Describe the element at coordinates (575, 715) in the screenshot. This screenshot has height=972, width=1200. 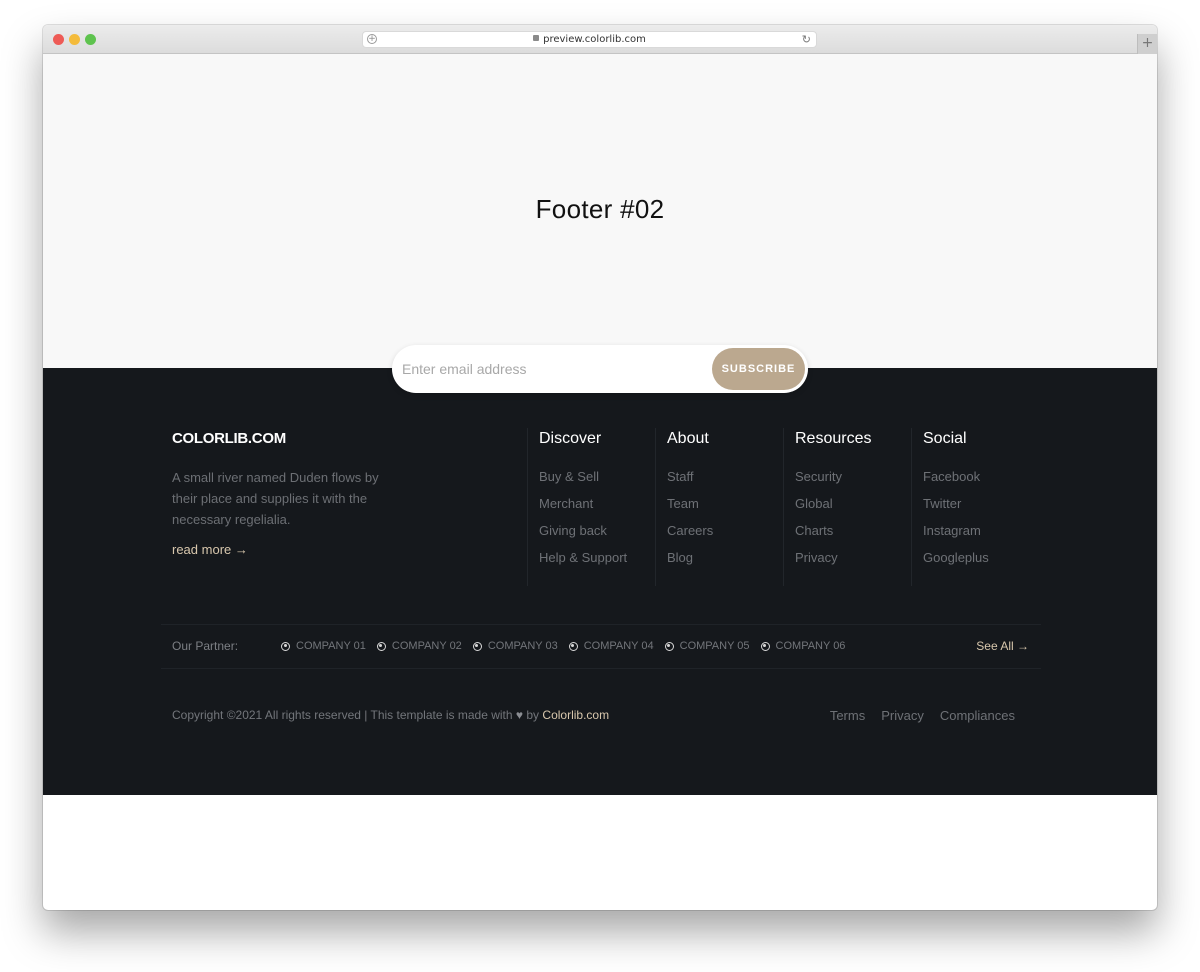
I see `colorlib-link: Colorlib.com` at that location.